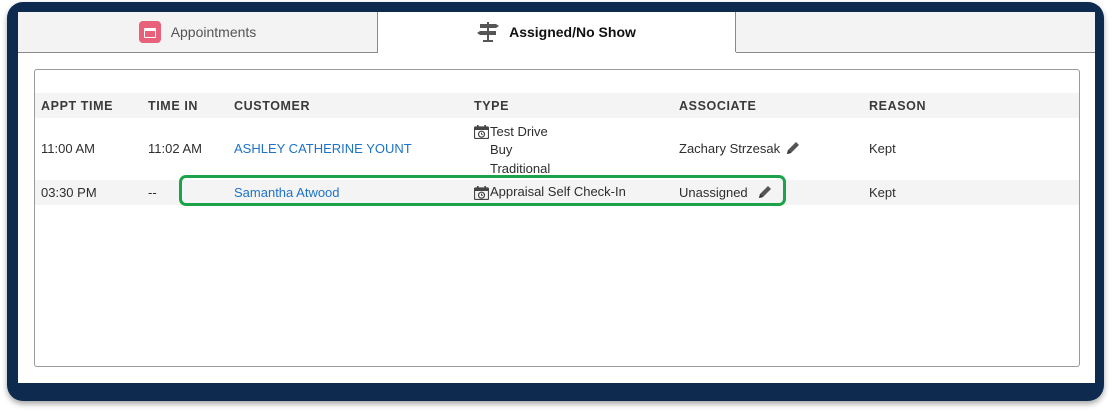 The image size is (1114, 412). I want to click on time-in-cell: 11:02 AM, so click(175, 148).